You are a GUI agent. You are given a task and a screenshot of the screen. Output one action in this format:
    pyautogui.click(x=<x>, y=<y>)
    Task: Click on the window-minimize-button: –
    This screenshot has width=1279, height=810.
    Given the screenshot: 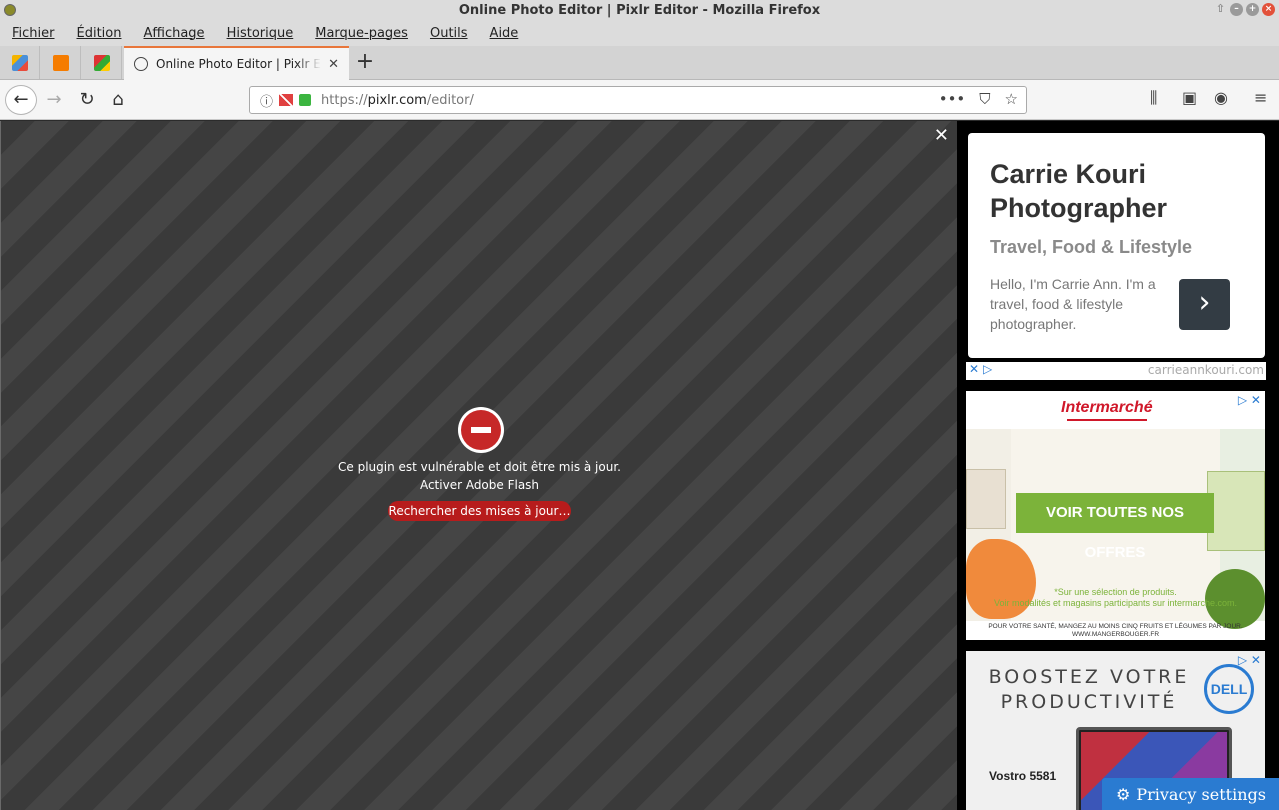 What is the action you would take?
    pyautogui.click(x=1236, y=9)
    